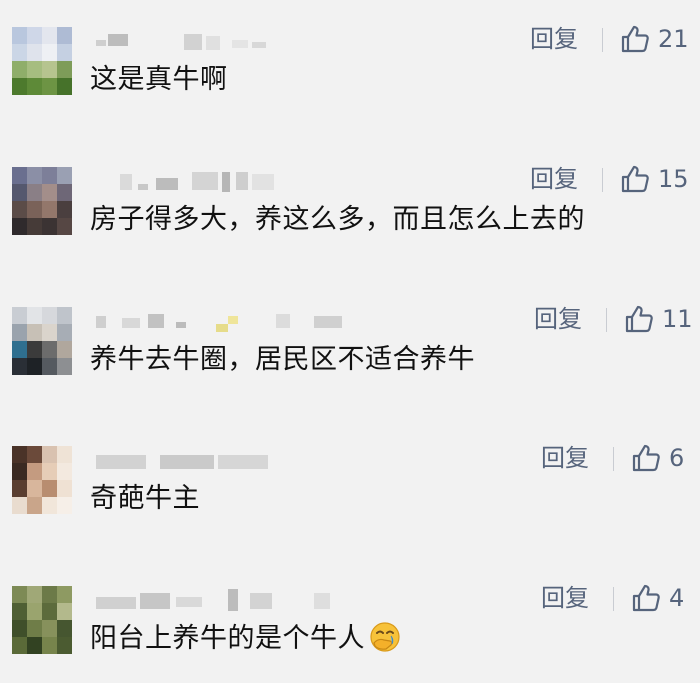  What do you see at coordinates (337, 219) in the screenshot?
I see `comment-text: 房子得多大，养这么多，而且怎么上去的` at bounding box center [337, 219].